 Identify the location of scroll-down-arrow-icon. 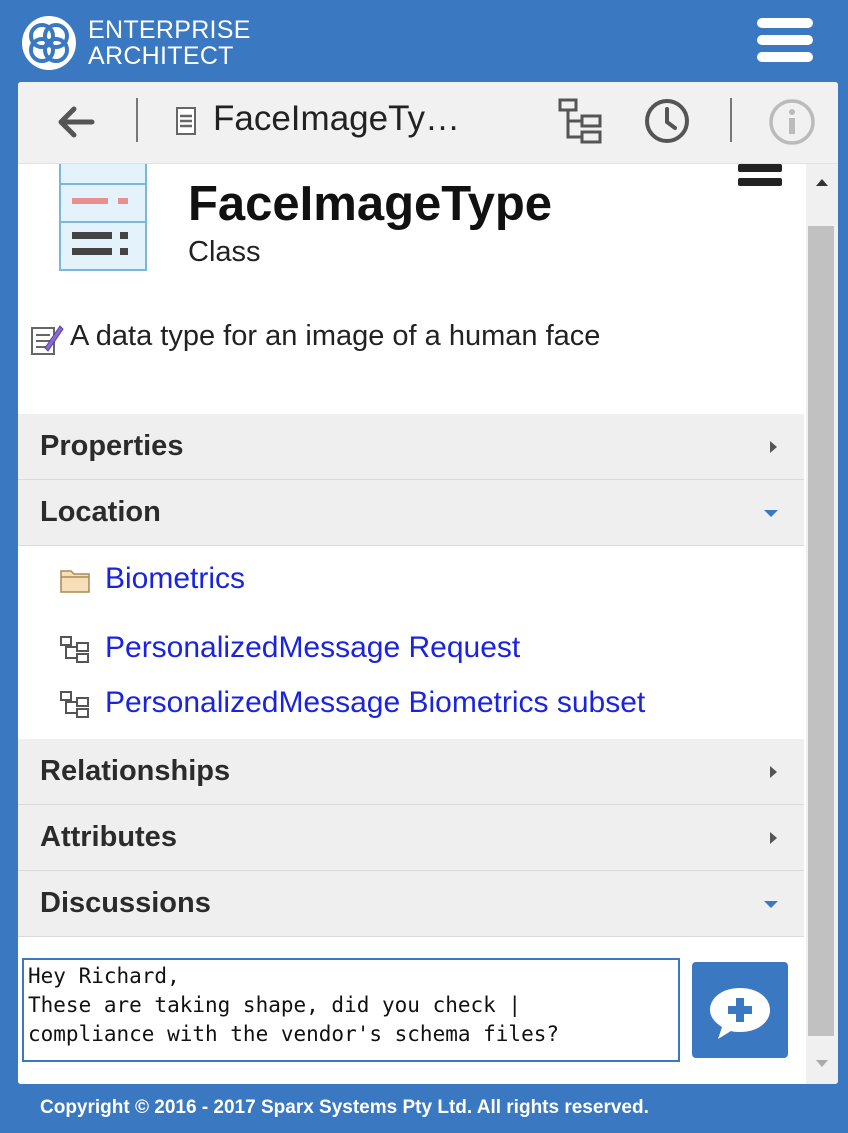
(822, 1064).